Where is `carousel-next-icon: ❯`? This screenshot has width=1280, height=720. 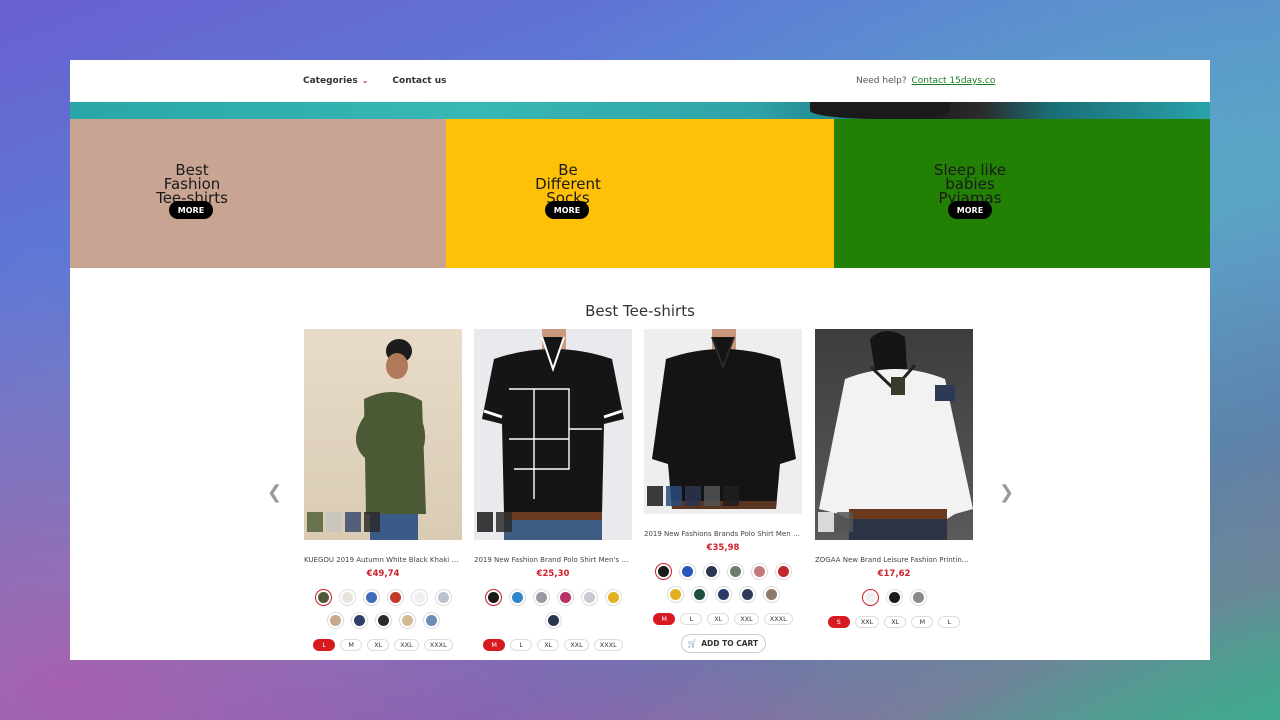 carousel-next-icon: ❯ is located at coordinates (1006, 492).